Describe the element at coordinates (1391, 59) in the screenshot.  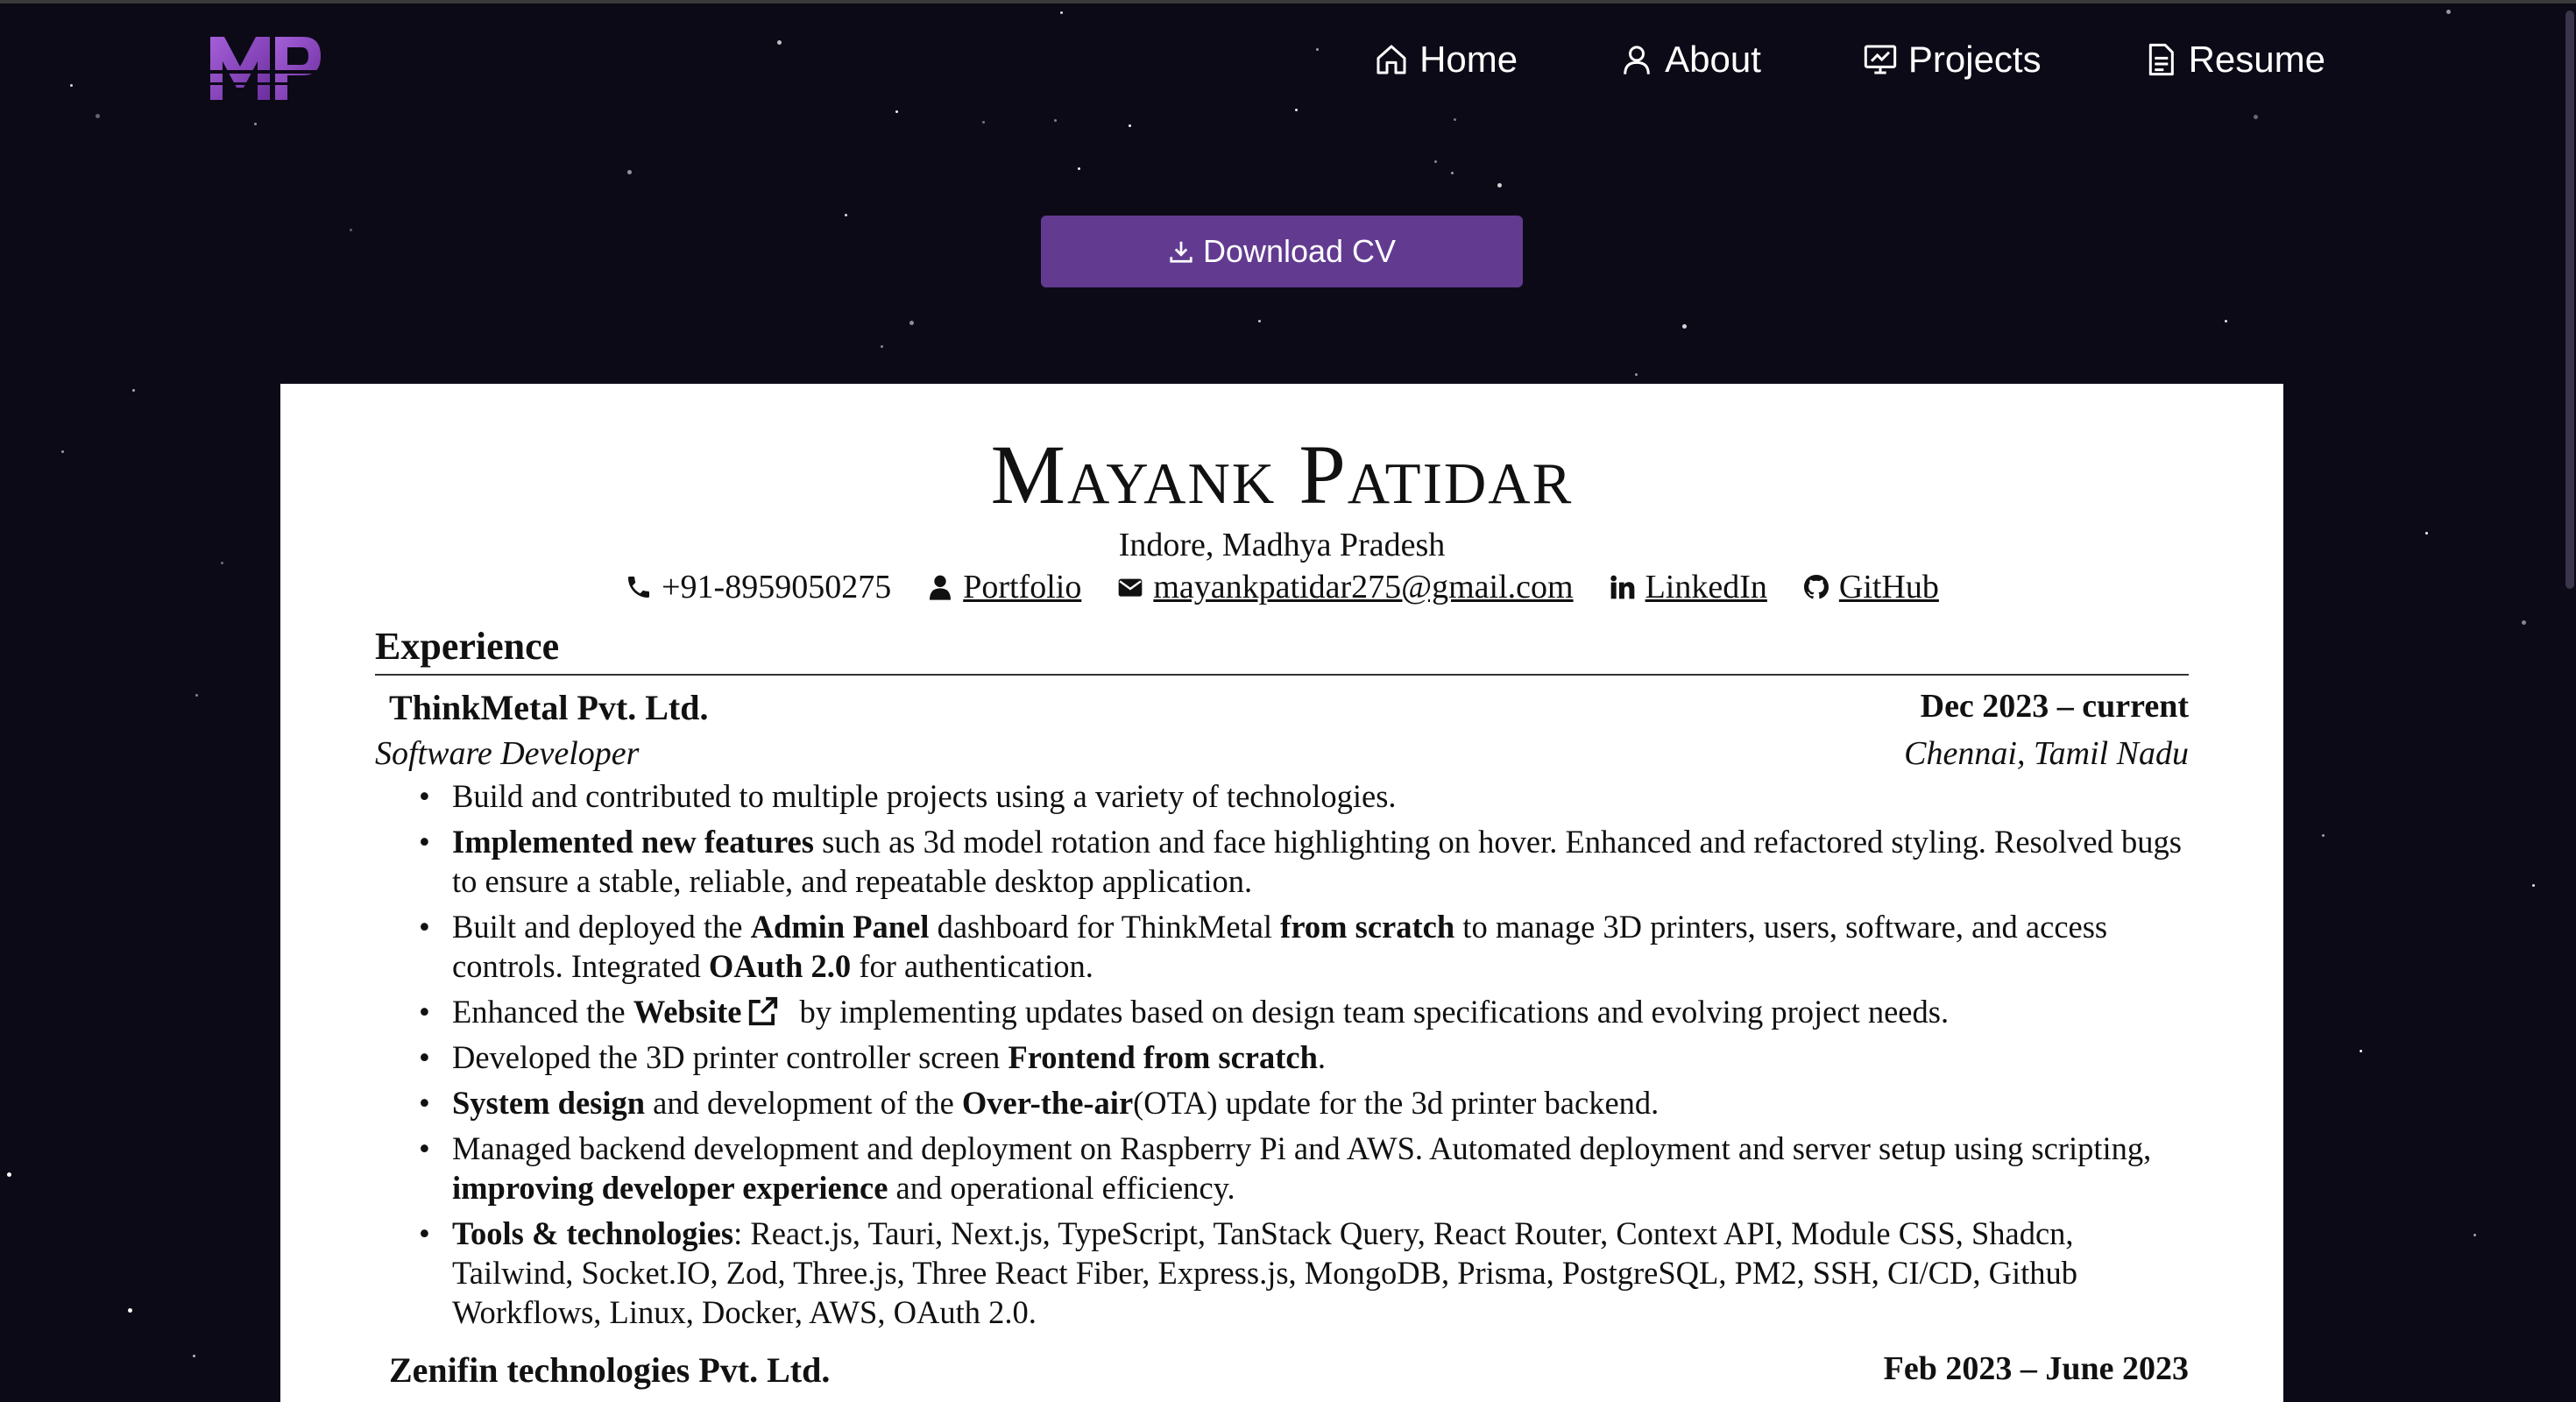
I see `home-icon` at that location.